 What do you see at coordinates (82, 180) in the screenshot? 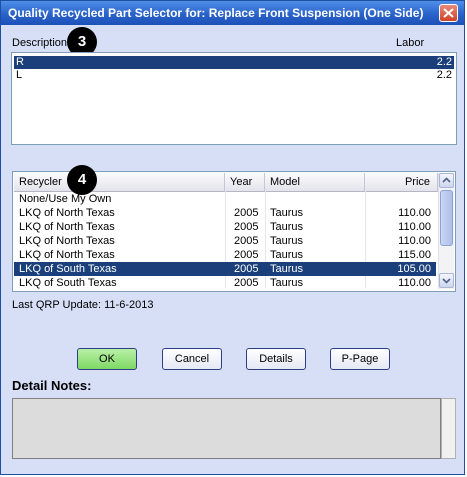
I see `callout-4-marker: 4` at bounding box center [82, 180].